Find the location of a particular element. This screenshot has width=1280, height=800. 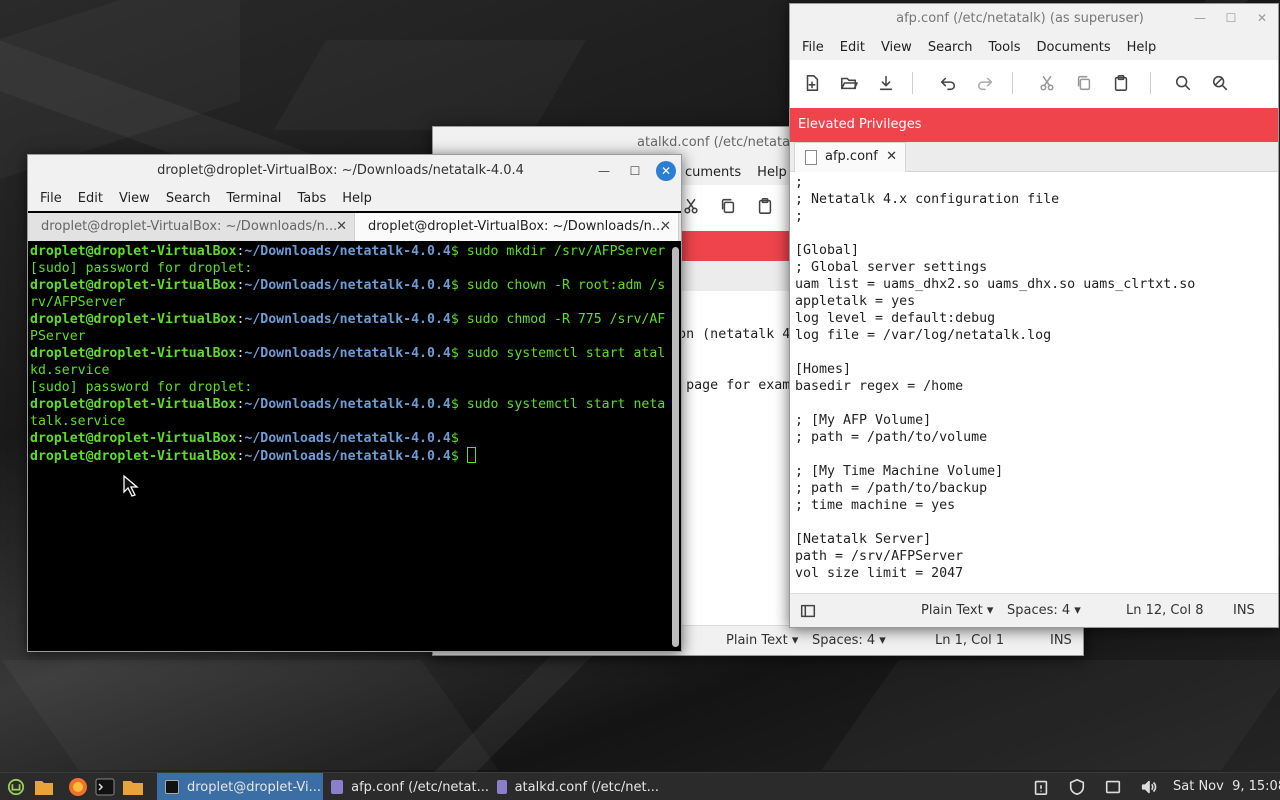

atalkd-menu-documents: cuments is located at coordinates (713, 172).